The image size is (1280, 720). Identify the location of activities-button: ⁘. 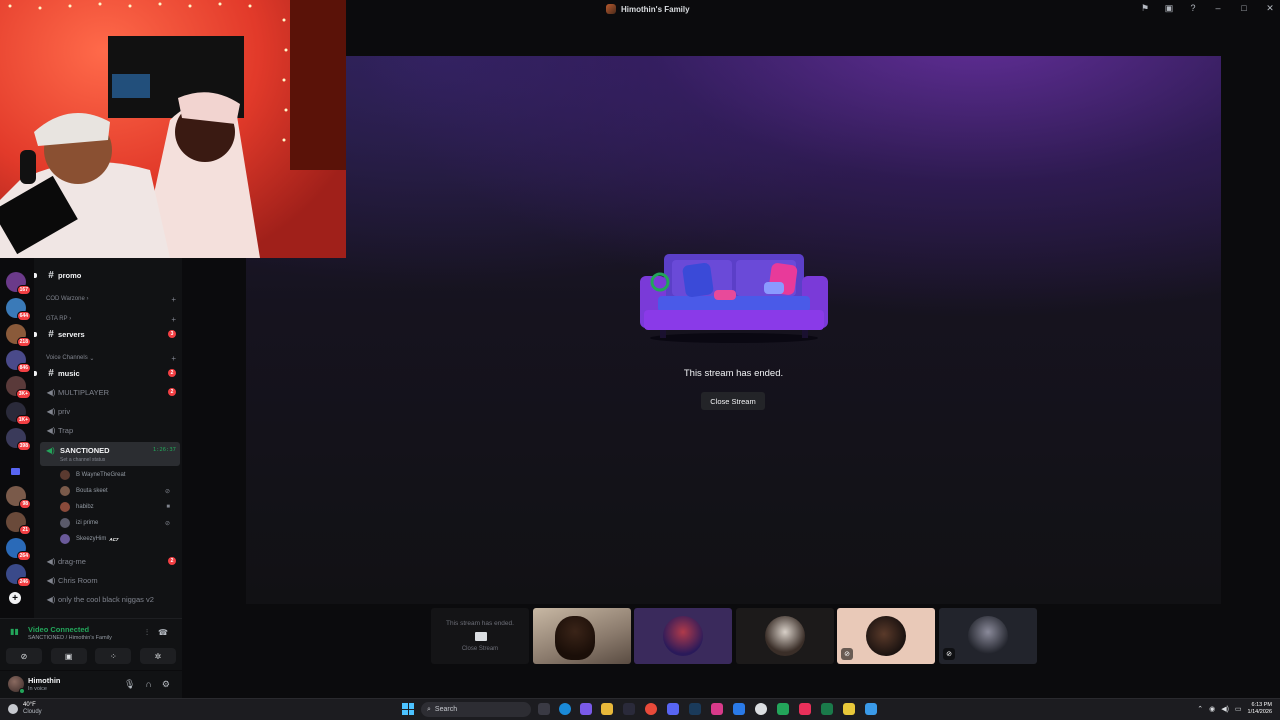
(113, 656).